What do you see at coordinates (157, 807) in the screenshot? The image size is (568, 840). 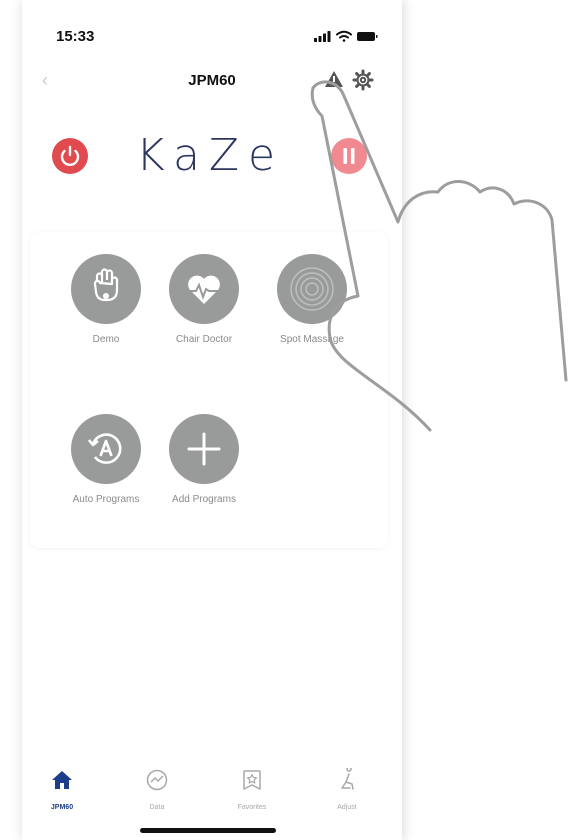 I see `tab-label: Data` at bounding box center [157, 807].